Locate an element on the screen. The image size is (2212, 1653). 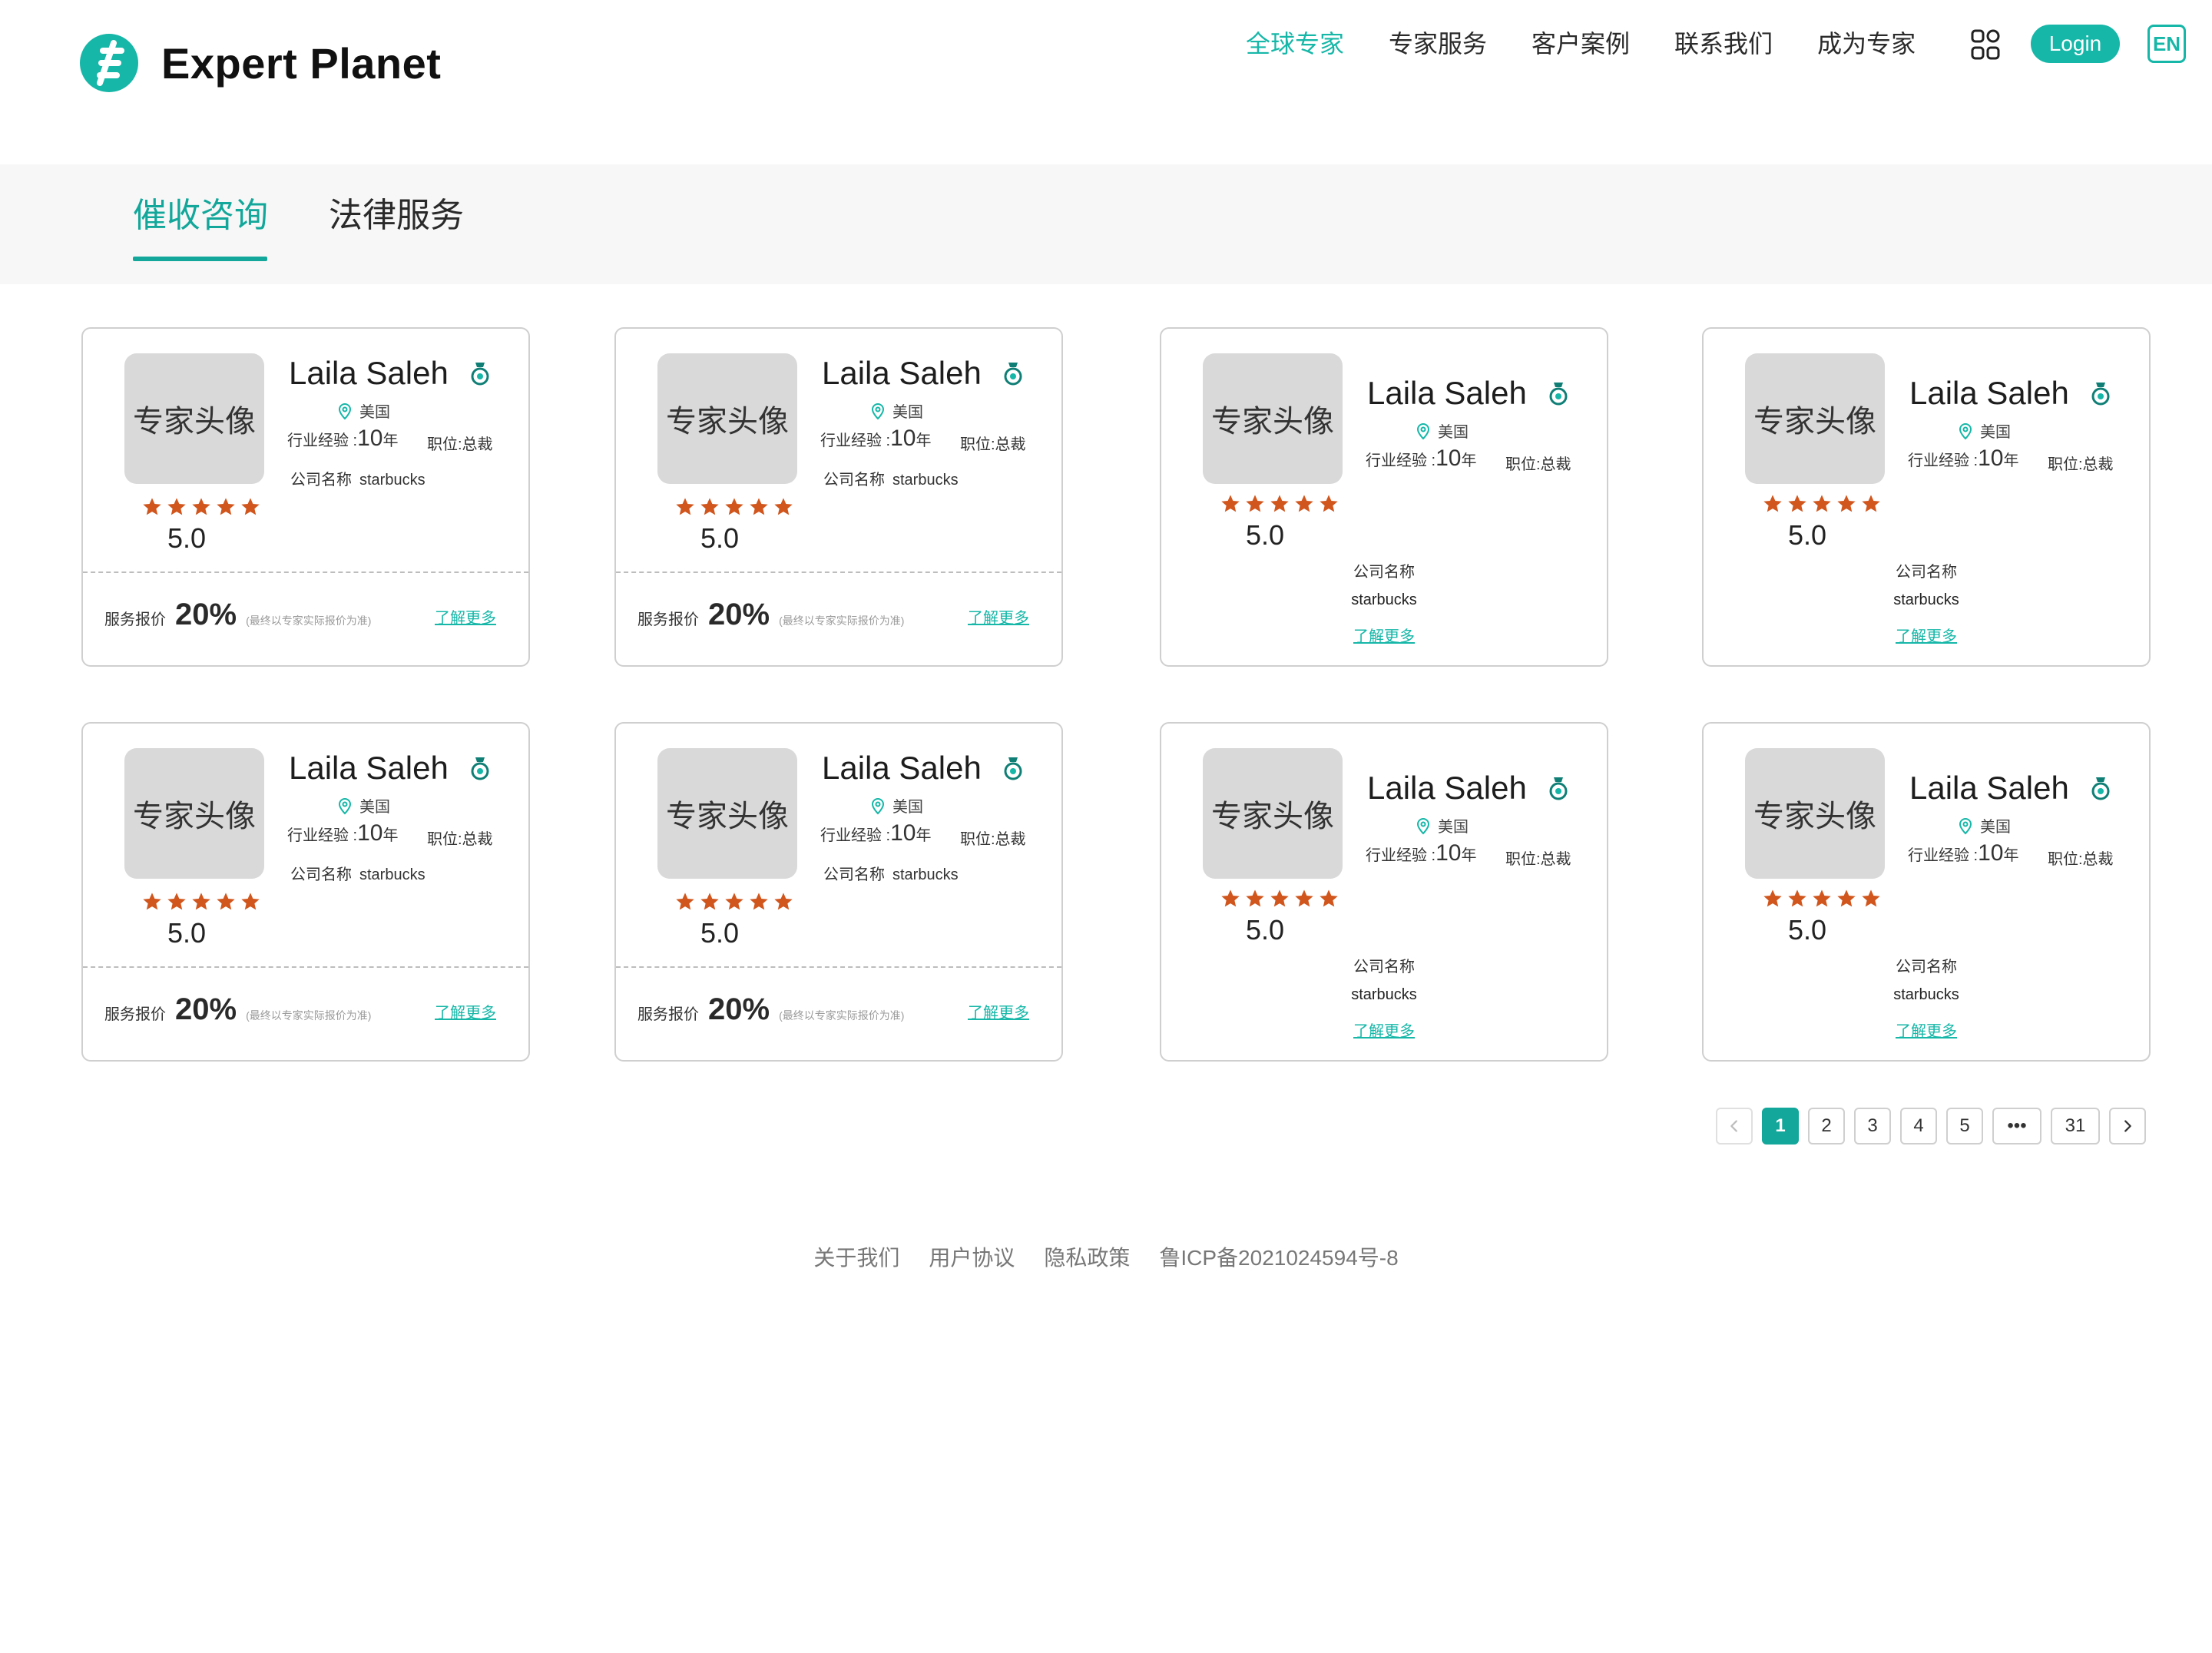
prev-page-button is located at coordinates (1734, 1126).